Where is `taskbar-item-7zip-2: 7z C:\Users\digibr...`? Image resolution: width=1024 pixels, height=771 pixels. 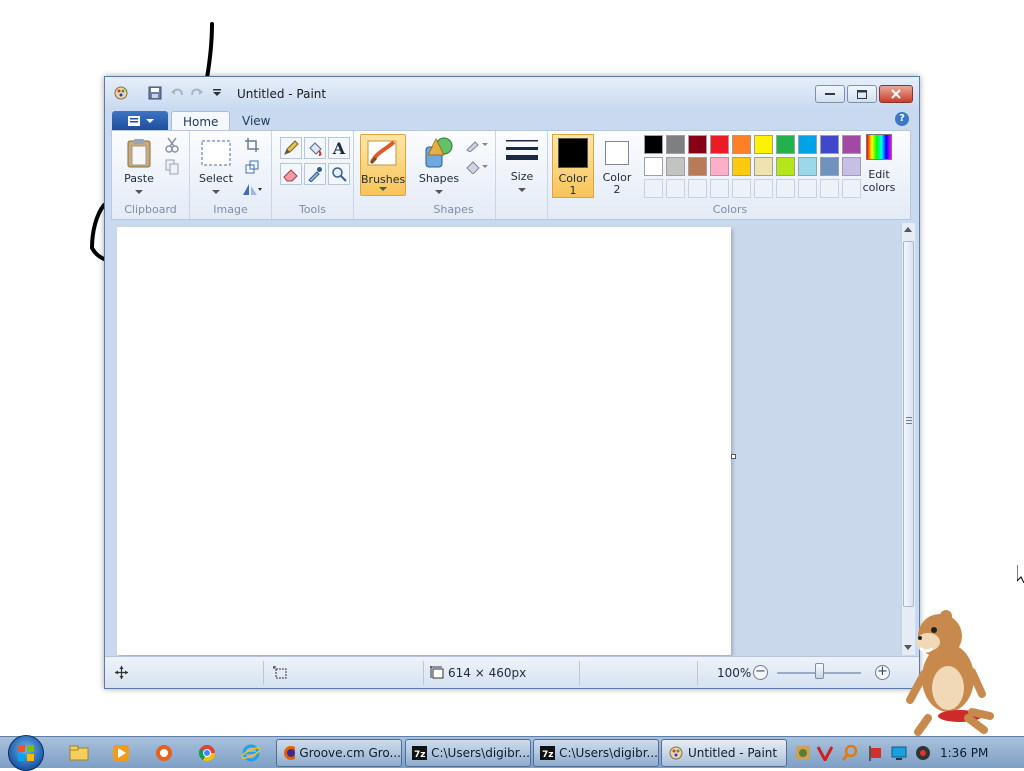 taskbar-item-7zip-2: 7z C:\Users\digibr... is located at coordinates (596, 753).